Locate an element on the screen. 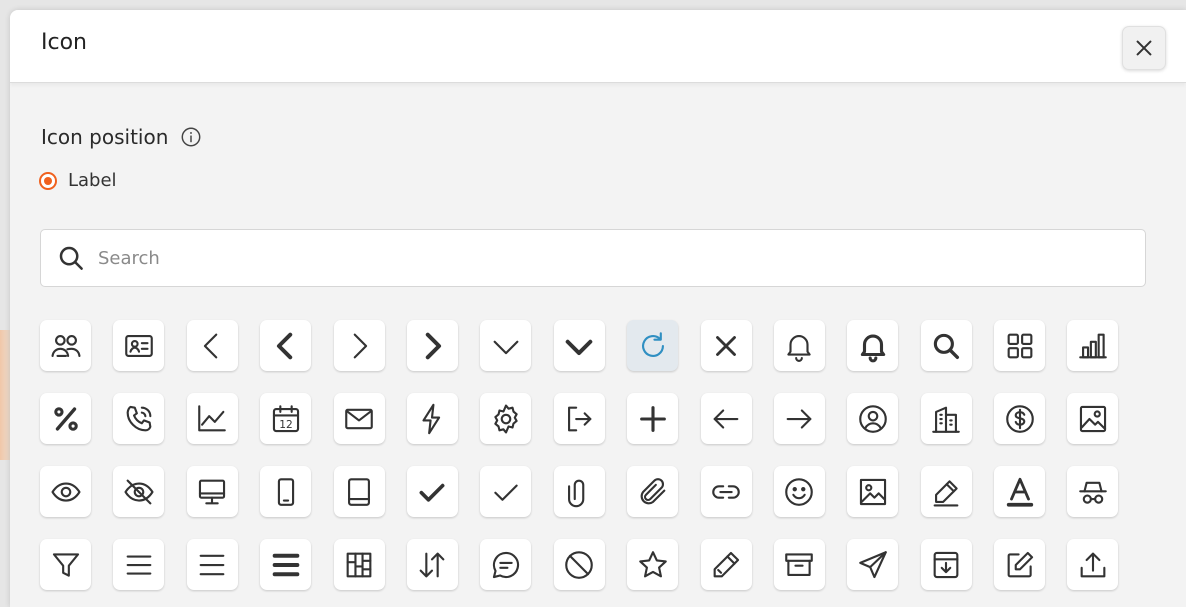 The image size is (1186, 607). icon-option-monitor is located at coordinates (212, 491).